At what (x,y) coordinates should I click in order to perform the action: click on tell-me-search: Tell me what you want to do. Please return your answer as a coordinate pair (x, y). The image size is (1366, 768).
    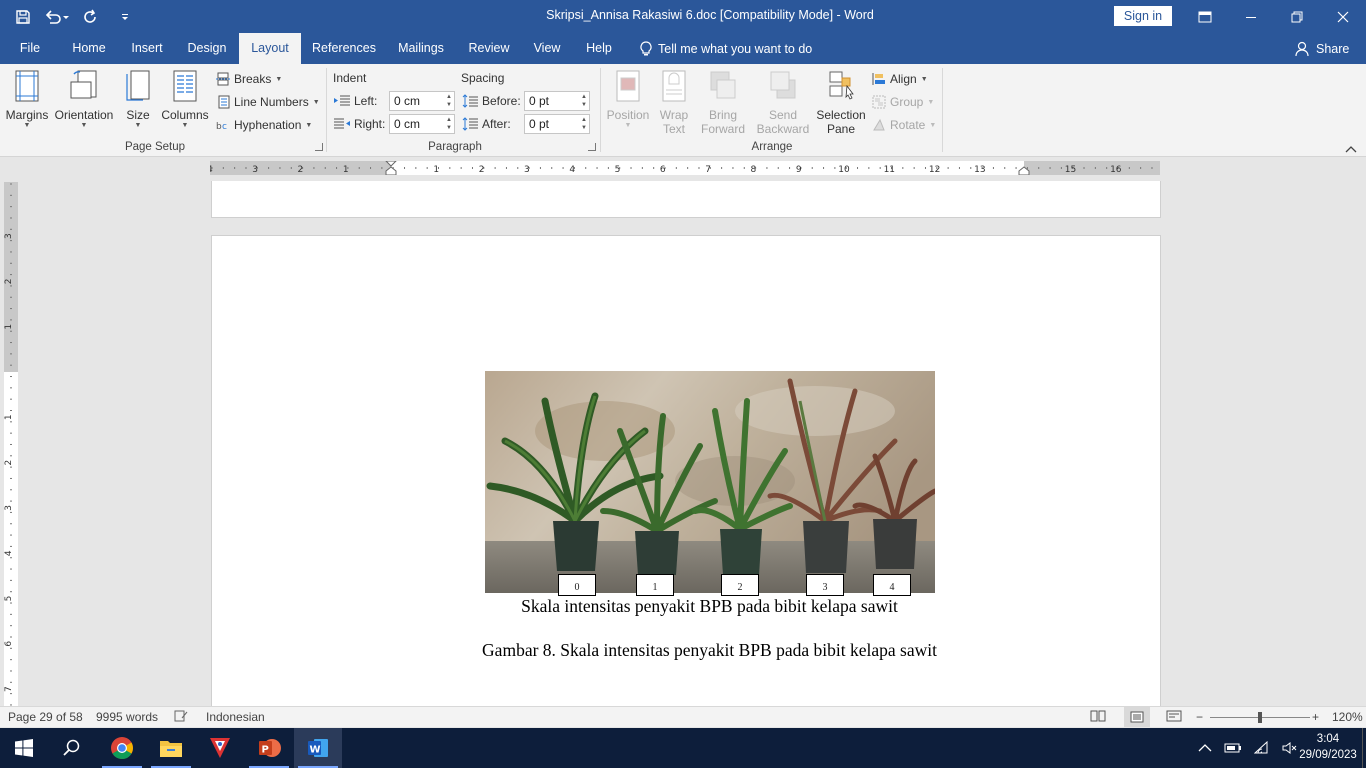
    Looking at the image, I should click on (726, 48).